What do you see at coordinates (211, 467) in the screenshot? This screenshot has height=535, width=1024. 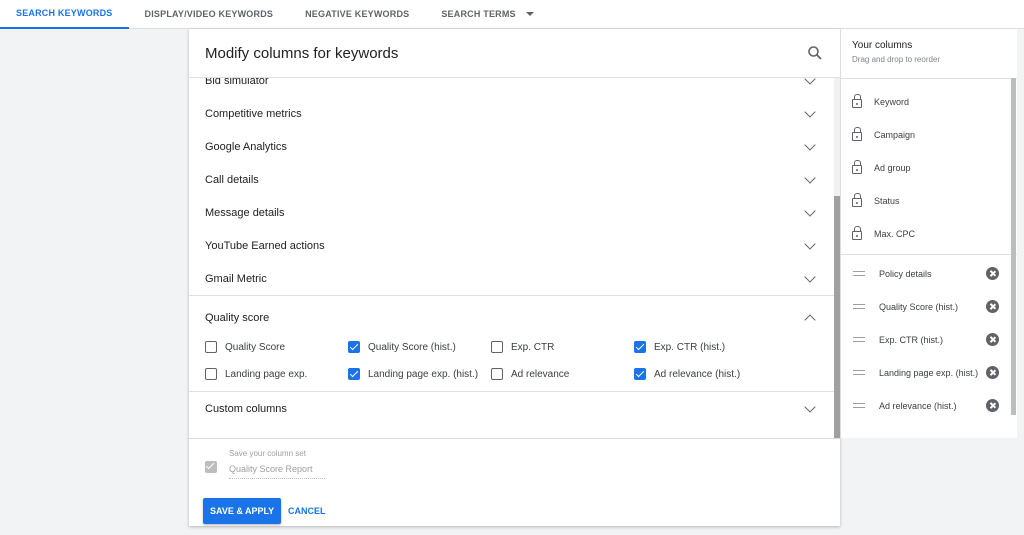 I see `save-column-set-checkbox` at bounding box center [211, 467].